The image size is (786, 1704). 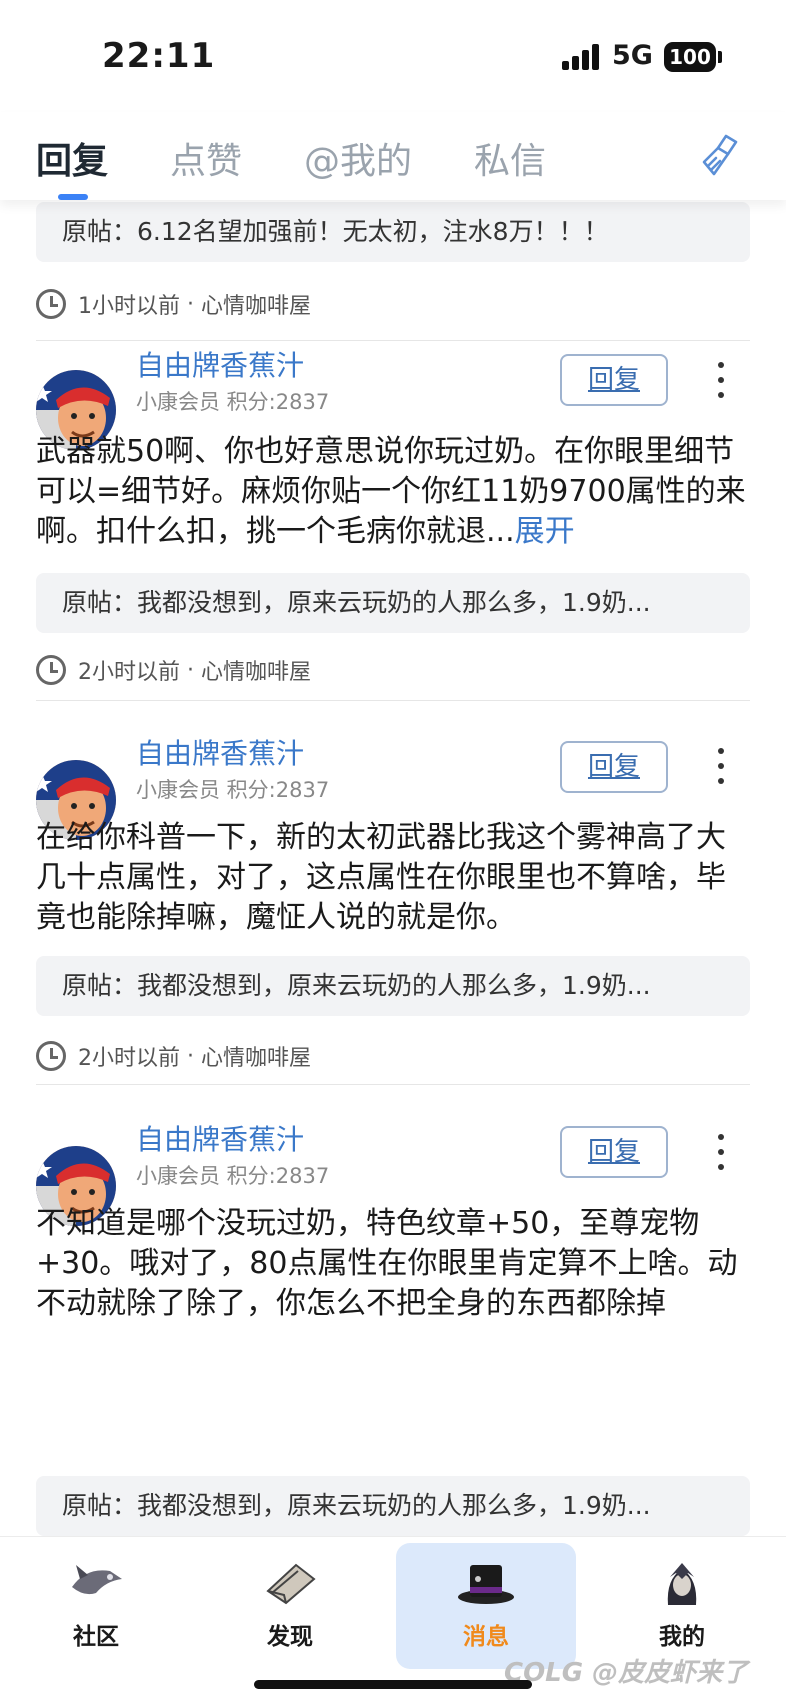 What do you see at coordinates (73, 197) in the screenshot?
I see `tab-active-indicator` at bounding box center [73, 197].